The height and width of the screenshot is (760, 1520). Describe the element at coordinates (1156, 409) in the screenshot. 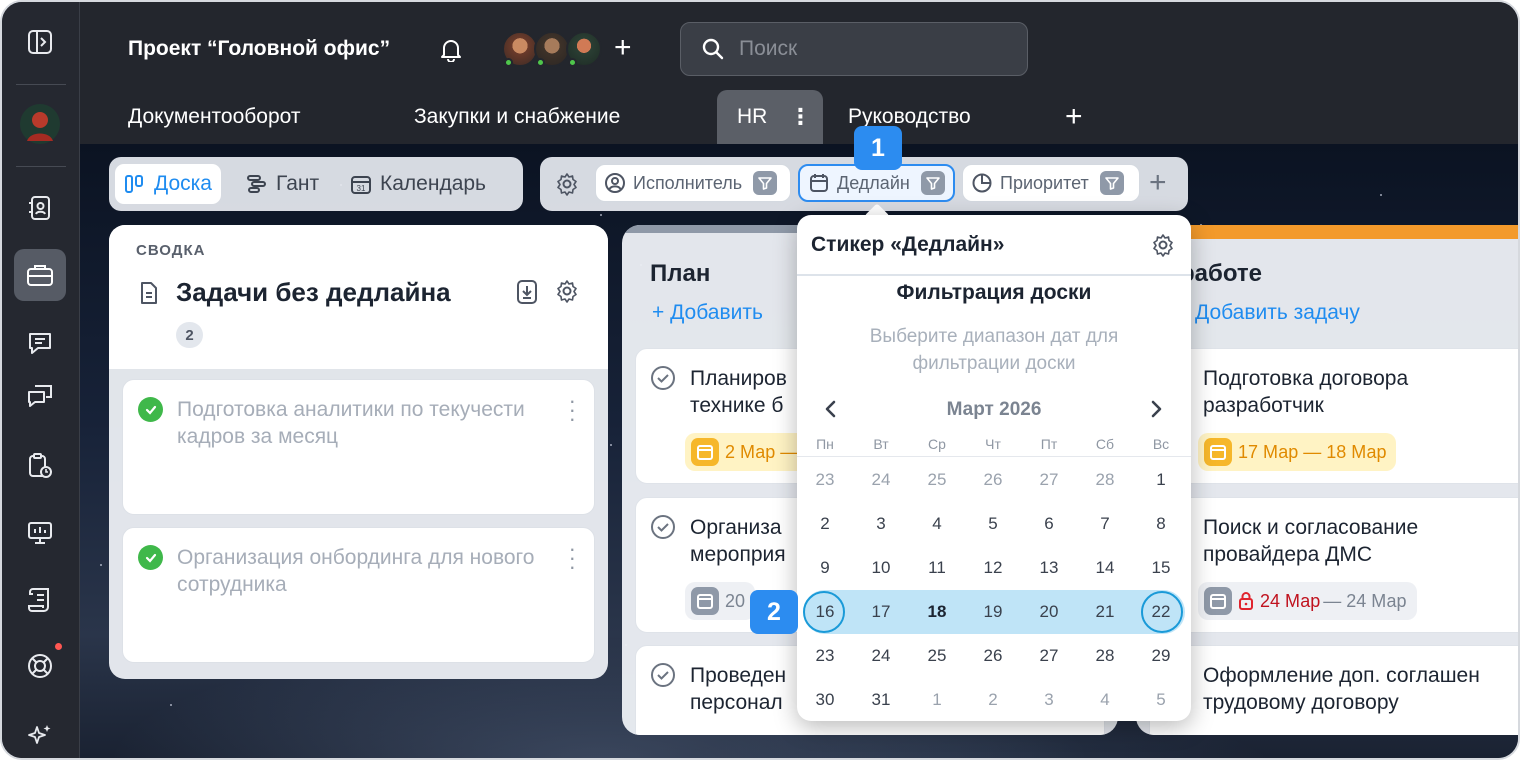

I see `chevron-right-icon` at that location.